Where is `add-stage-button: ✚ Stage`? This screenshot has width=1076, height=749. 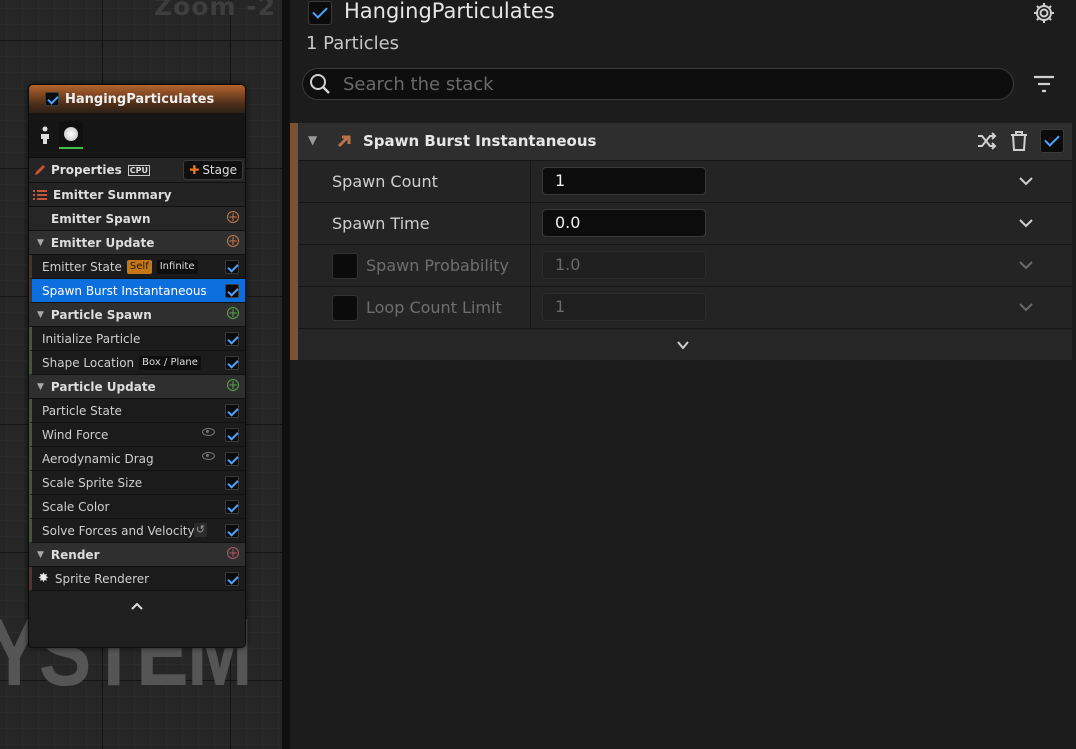 add-stage-button: ✚ Stage is located at coordinates (213, 170).